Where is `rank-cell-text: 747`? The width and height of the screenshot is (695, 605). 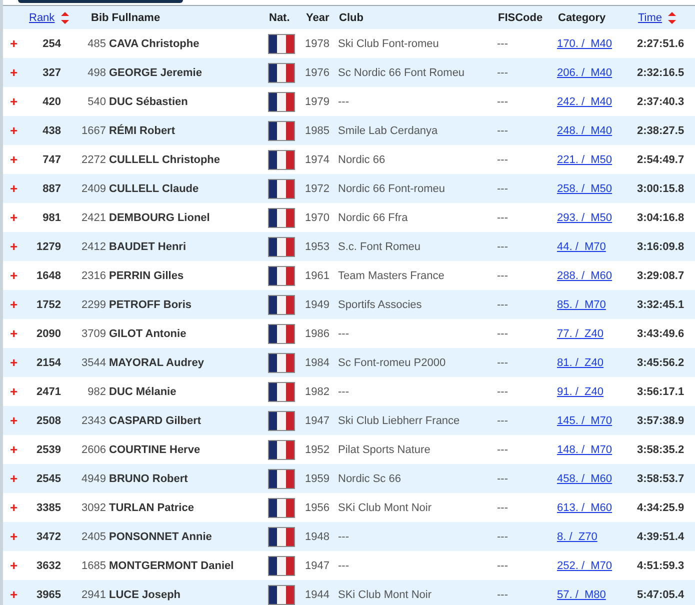 rank-cell-text: 747 is located at coordinates (52, 160).